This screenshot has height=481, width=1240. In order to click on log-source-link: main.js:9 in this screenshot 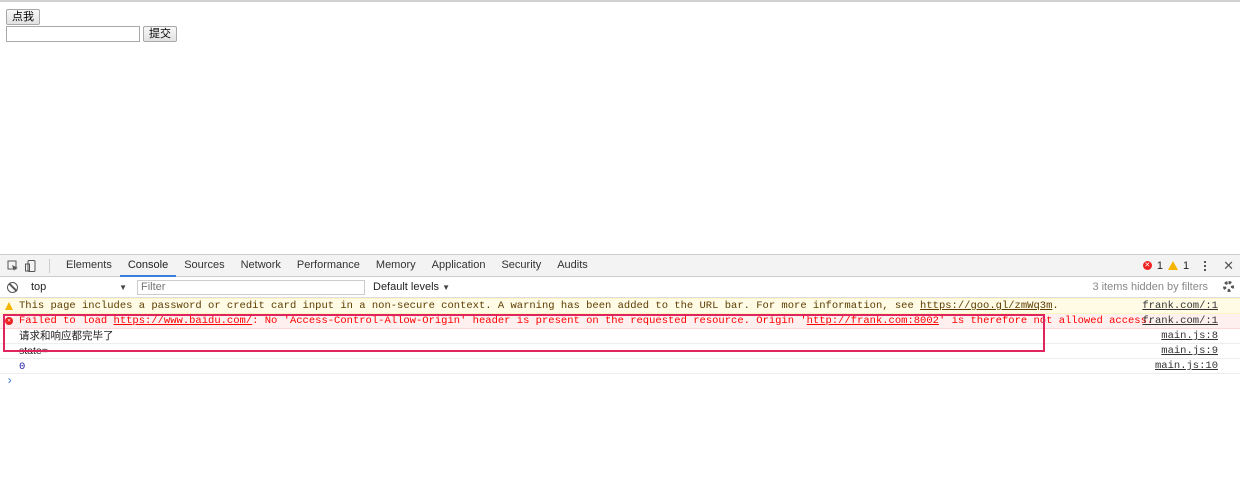, I will do `click(1189, 351)`.